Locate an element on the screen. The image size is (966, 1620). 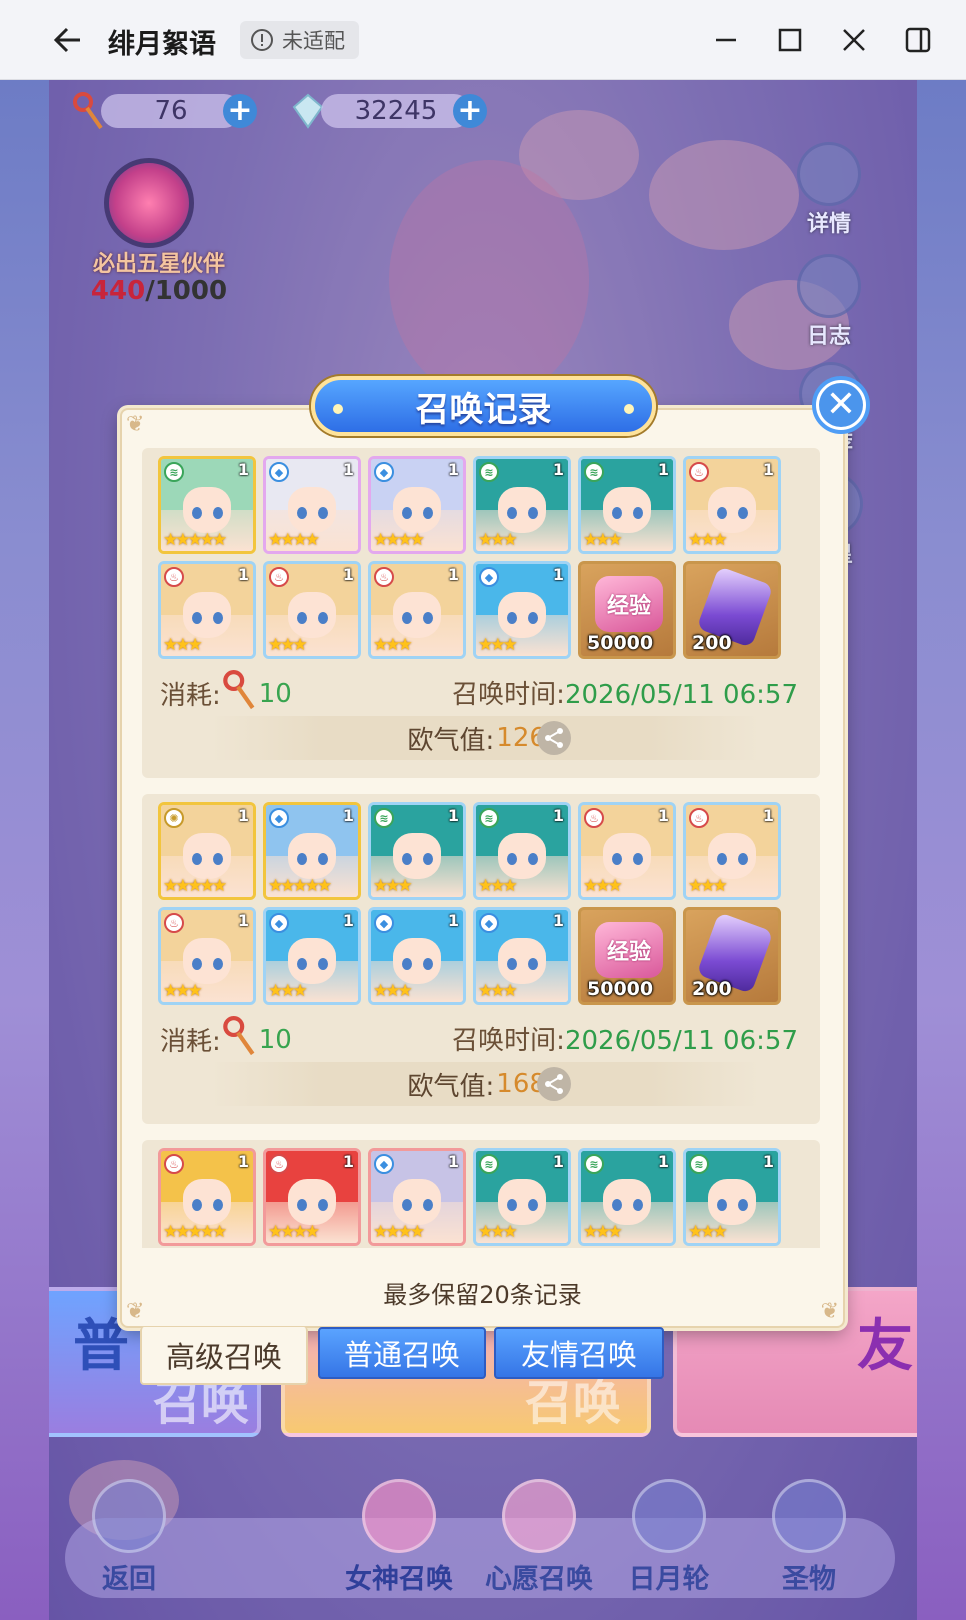
add-keys-button: + is located at coordinates (240, 111).